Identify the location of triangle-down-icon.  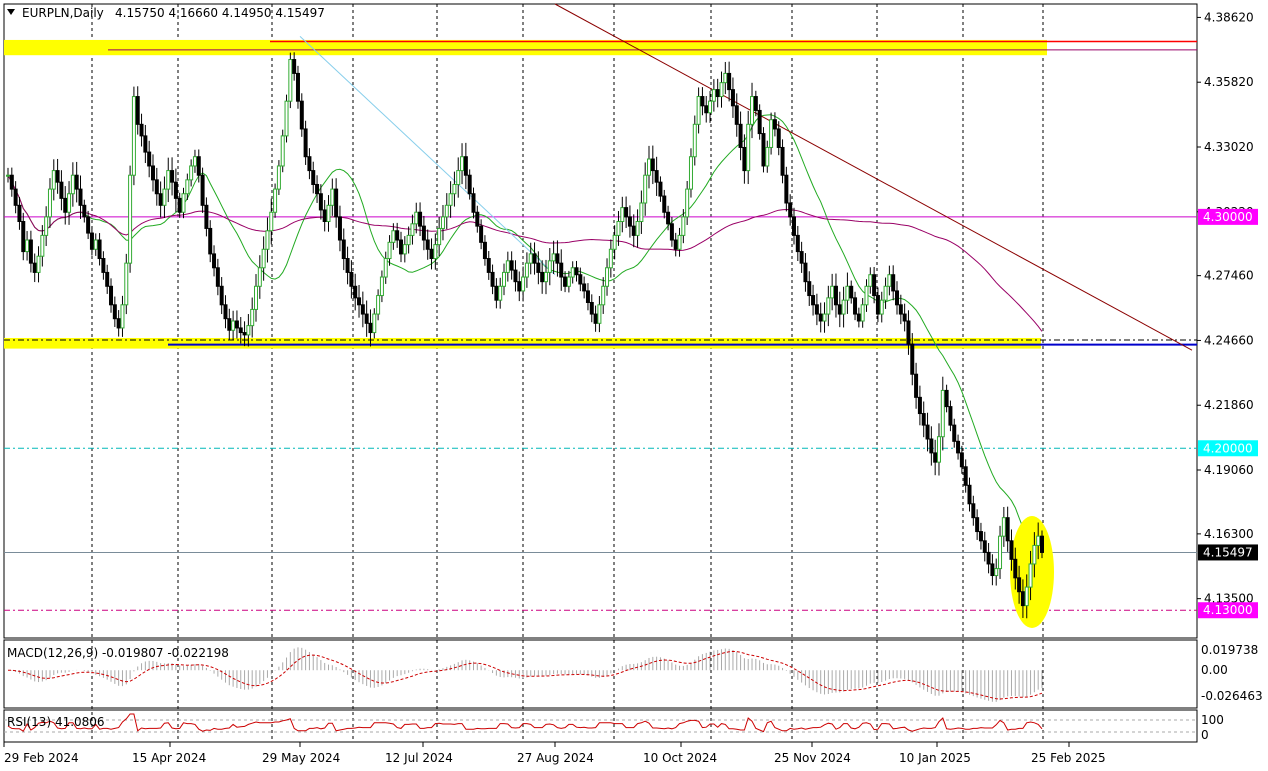
(11, 12).